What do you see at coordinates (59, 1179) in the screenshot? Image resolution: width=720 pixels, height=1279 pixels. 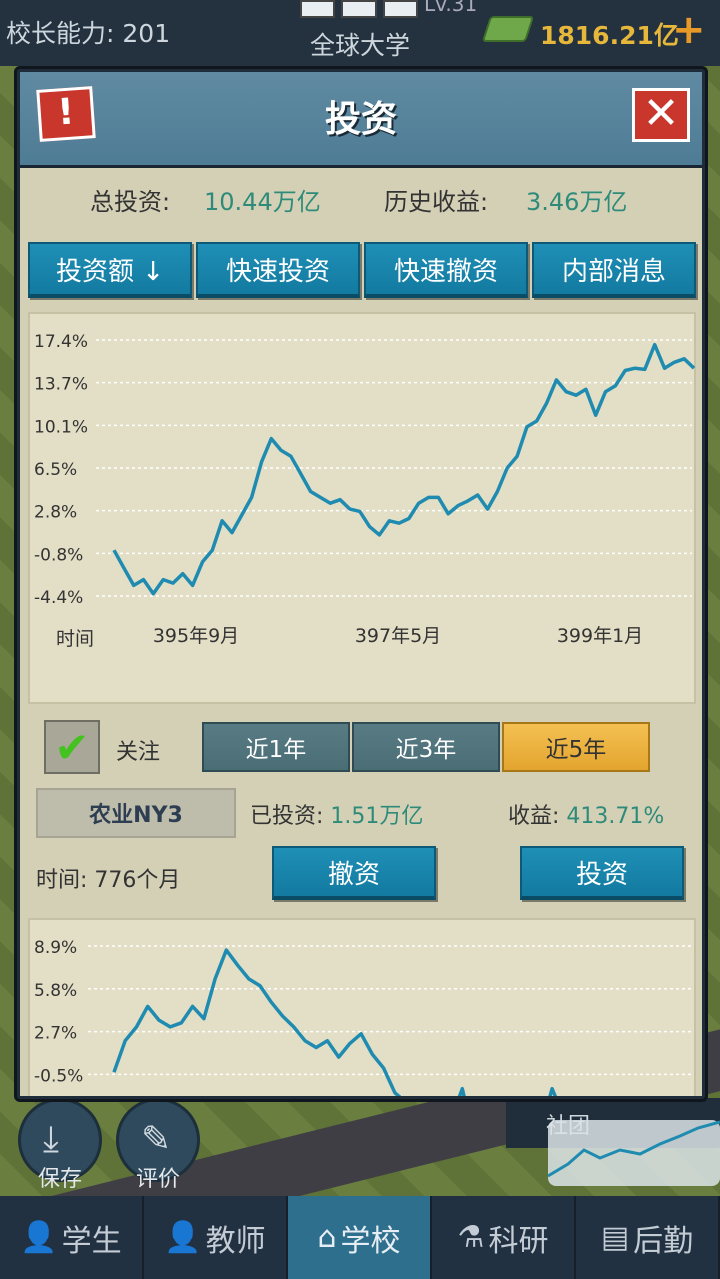 I see `save-label: 保存` at bounding box center [59, 1179].